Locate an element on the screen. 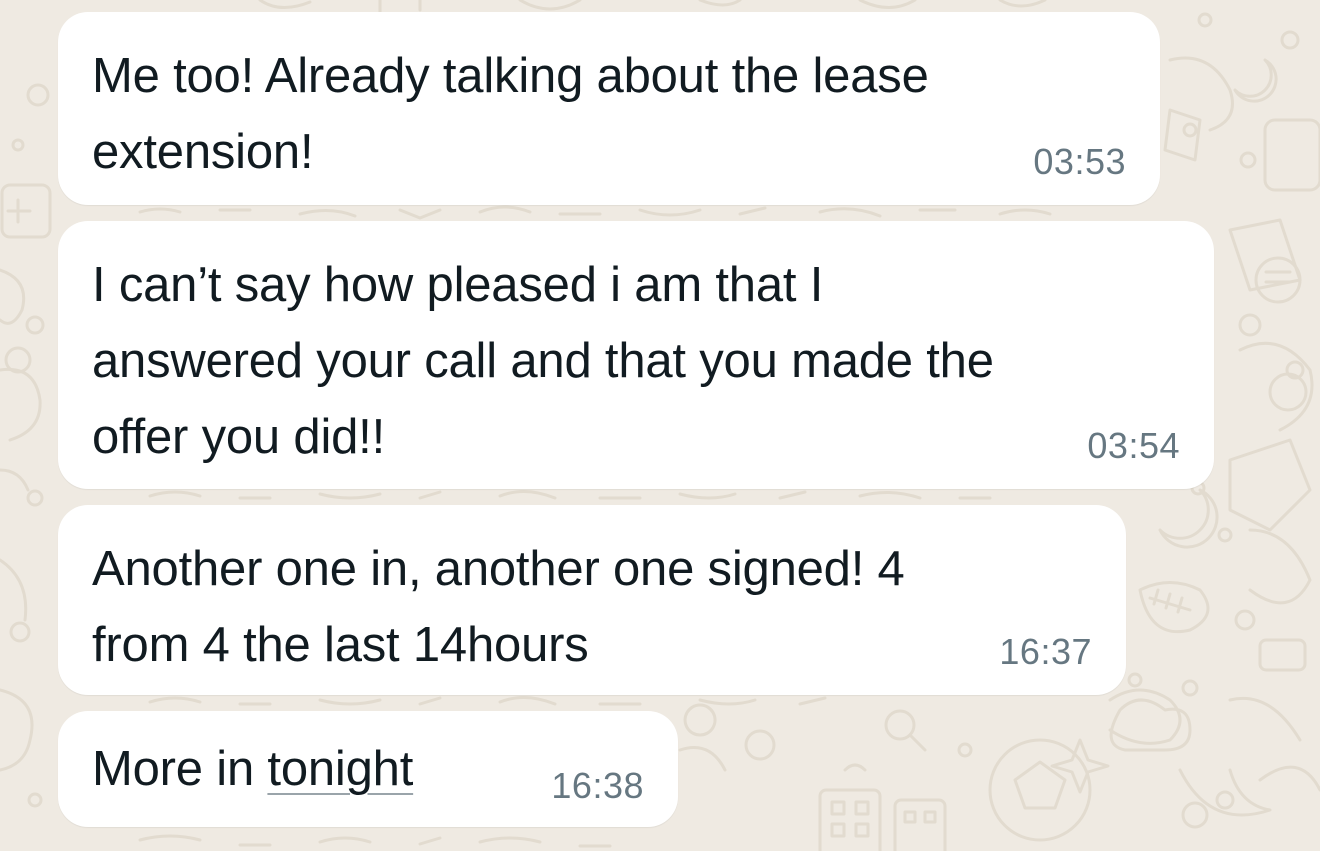  message-text-line: answered your call and that you made the is located at coordinates (543, 361).